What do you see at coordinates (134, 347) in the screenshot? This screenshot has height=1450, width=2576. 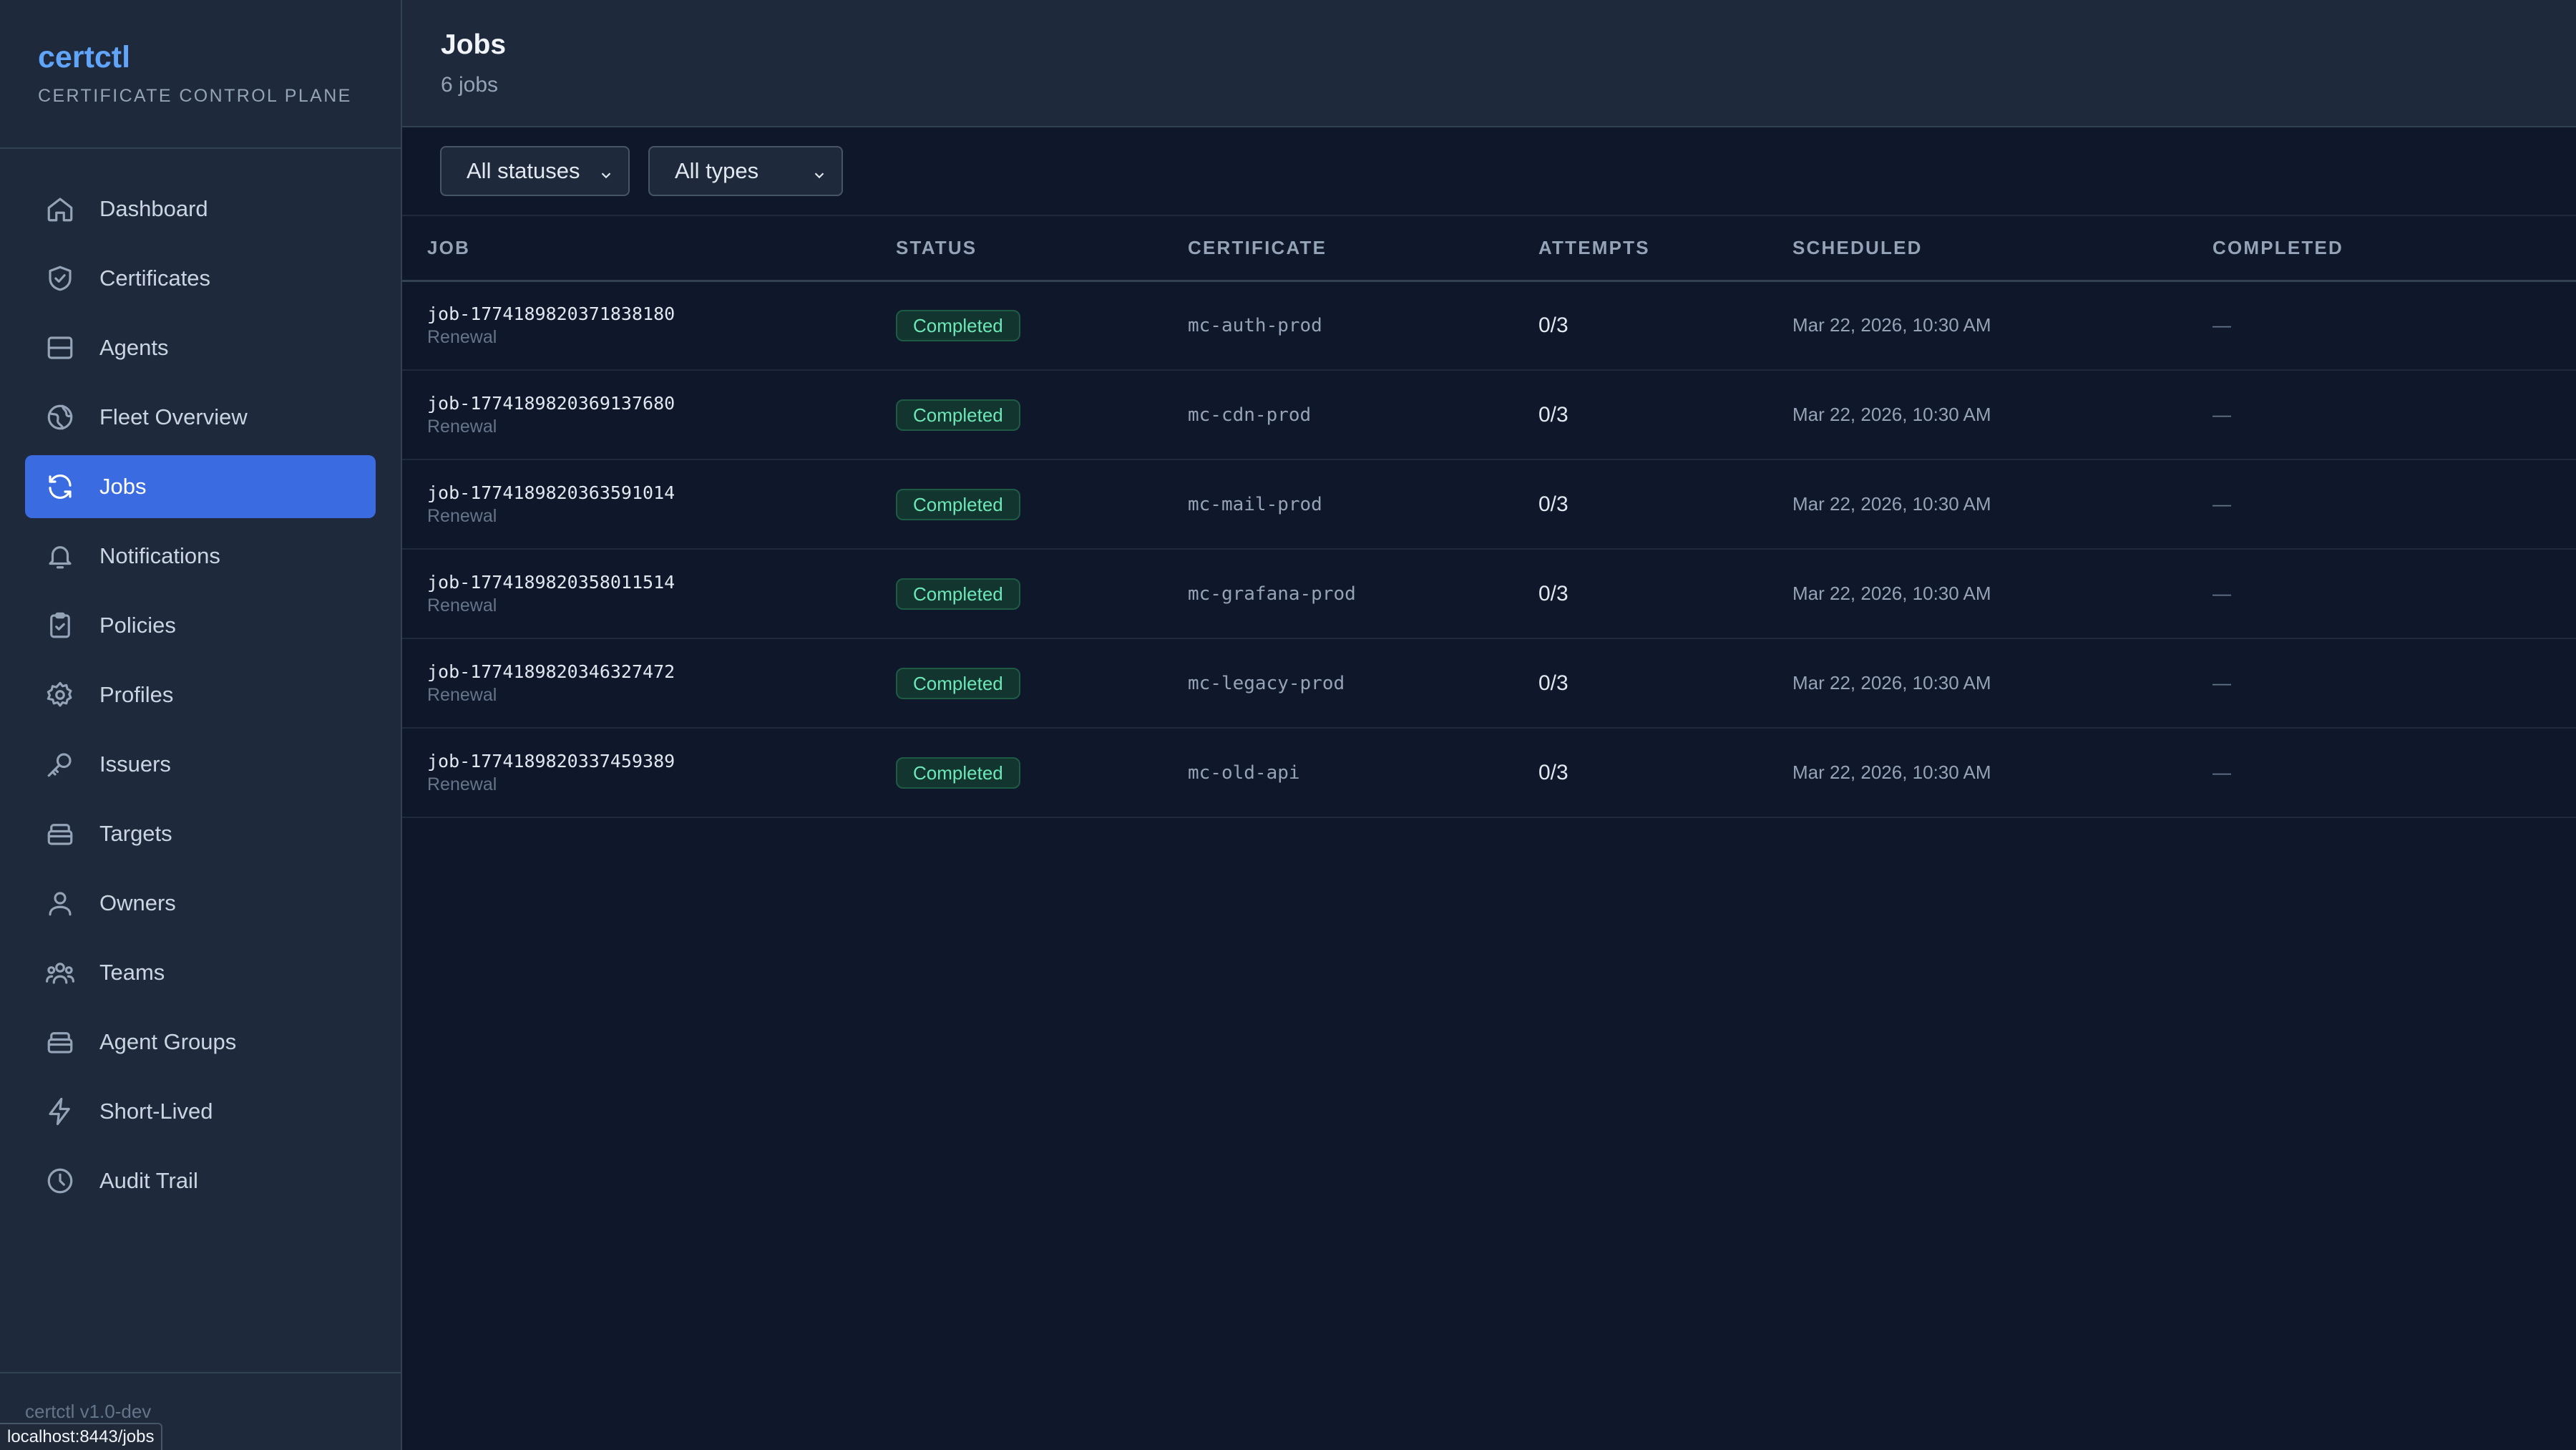 I see `sidebar-item-label: Agents` at bounding box center [134, 347].